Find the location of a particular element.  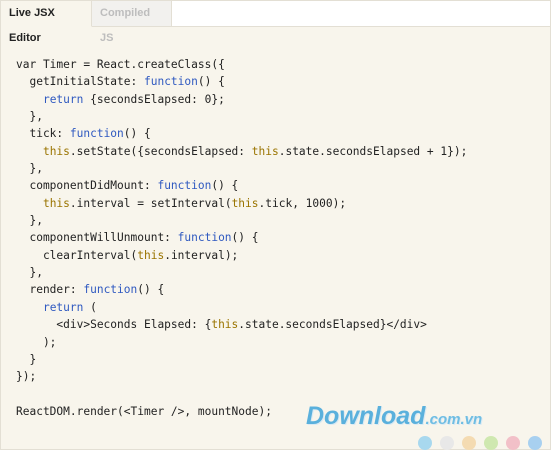

code-line: render: function() { is located at coordinates (278, 289).